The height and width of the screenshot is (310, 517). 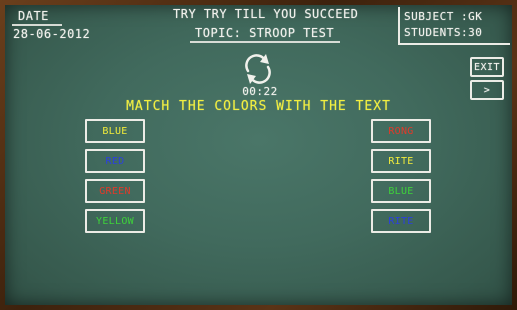 I want to click on timer: 00:22, so click(x=260, y=91).